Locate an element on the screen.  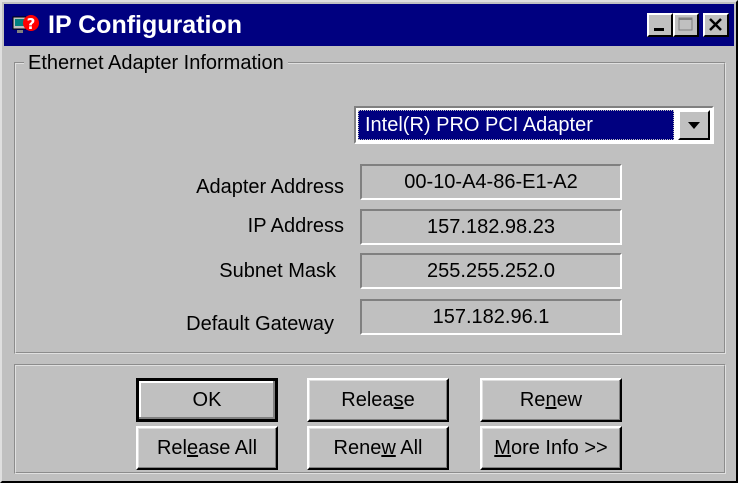
close-button is located at coordinates (716, 25).